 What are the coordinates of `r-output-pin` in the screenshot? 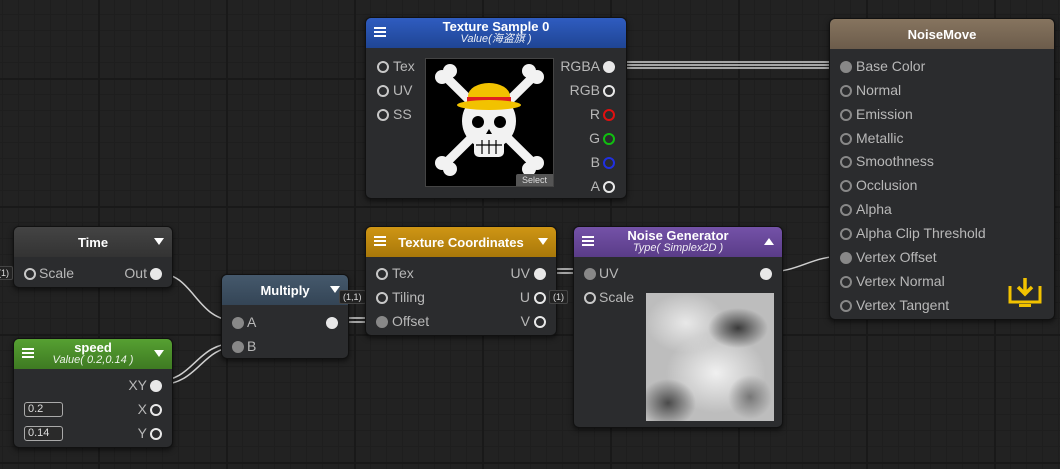 It's located at (609, 115).